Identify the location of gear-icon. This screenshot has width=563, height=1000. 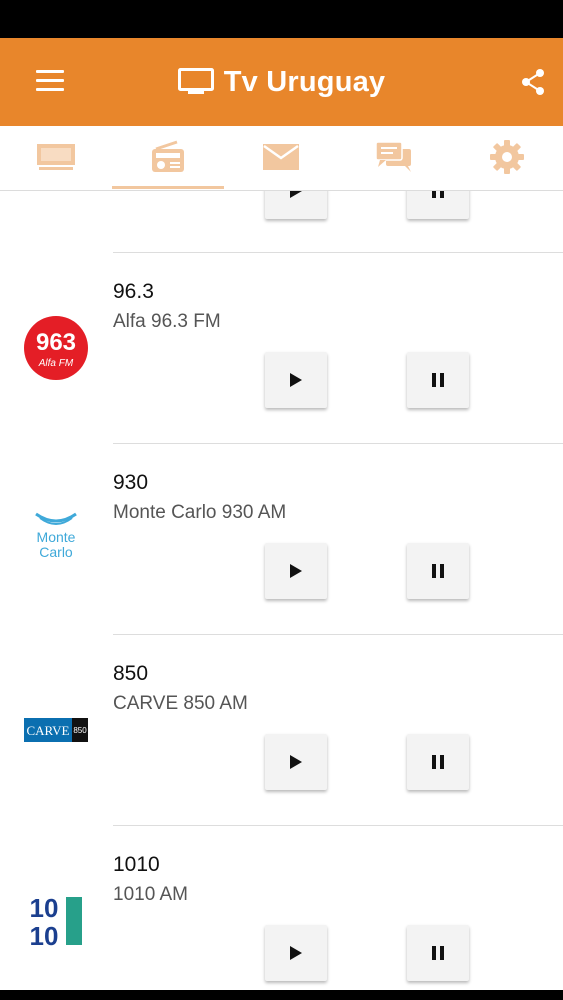
(507, 157).